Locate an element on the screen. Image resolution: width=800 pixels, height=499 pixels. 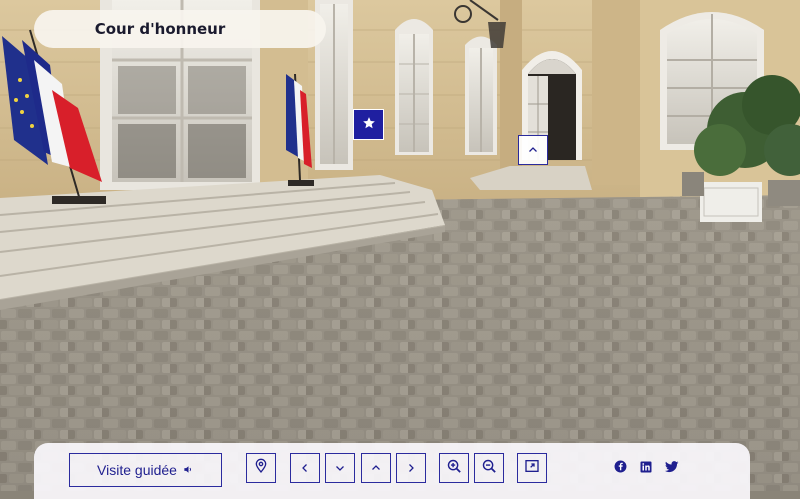
star-icon is located at coordinates (369, 124).